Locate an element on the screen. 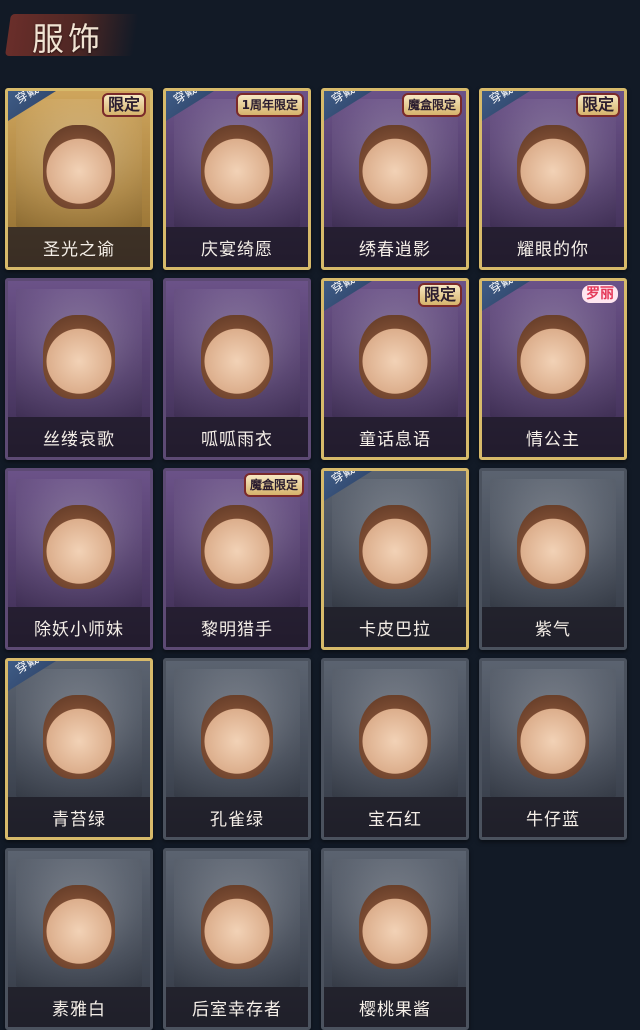 The height and width of the screenshot is (1030, 640). costume-card: 除妖小师妹 is located at coordinates (79, 559).